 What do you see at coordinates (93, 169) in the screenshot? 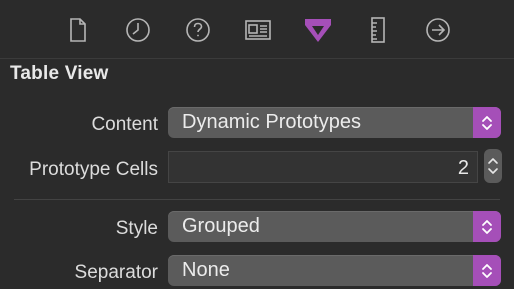
I see `prototype-cells-label: Prototype Cells` at bounding box center [93, 169].